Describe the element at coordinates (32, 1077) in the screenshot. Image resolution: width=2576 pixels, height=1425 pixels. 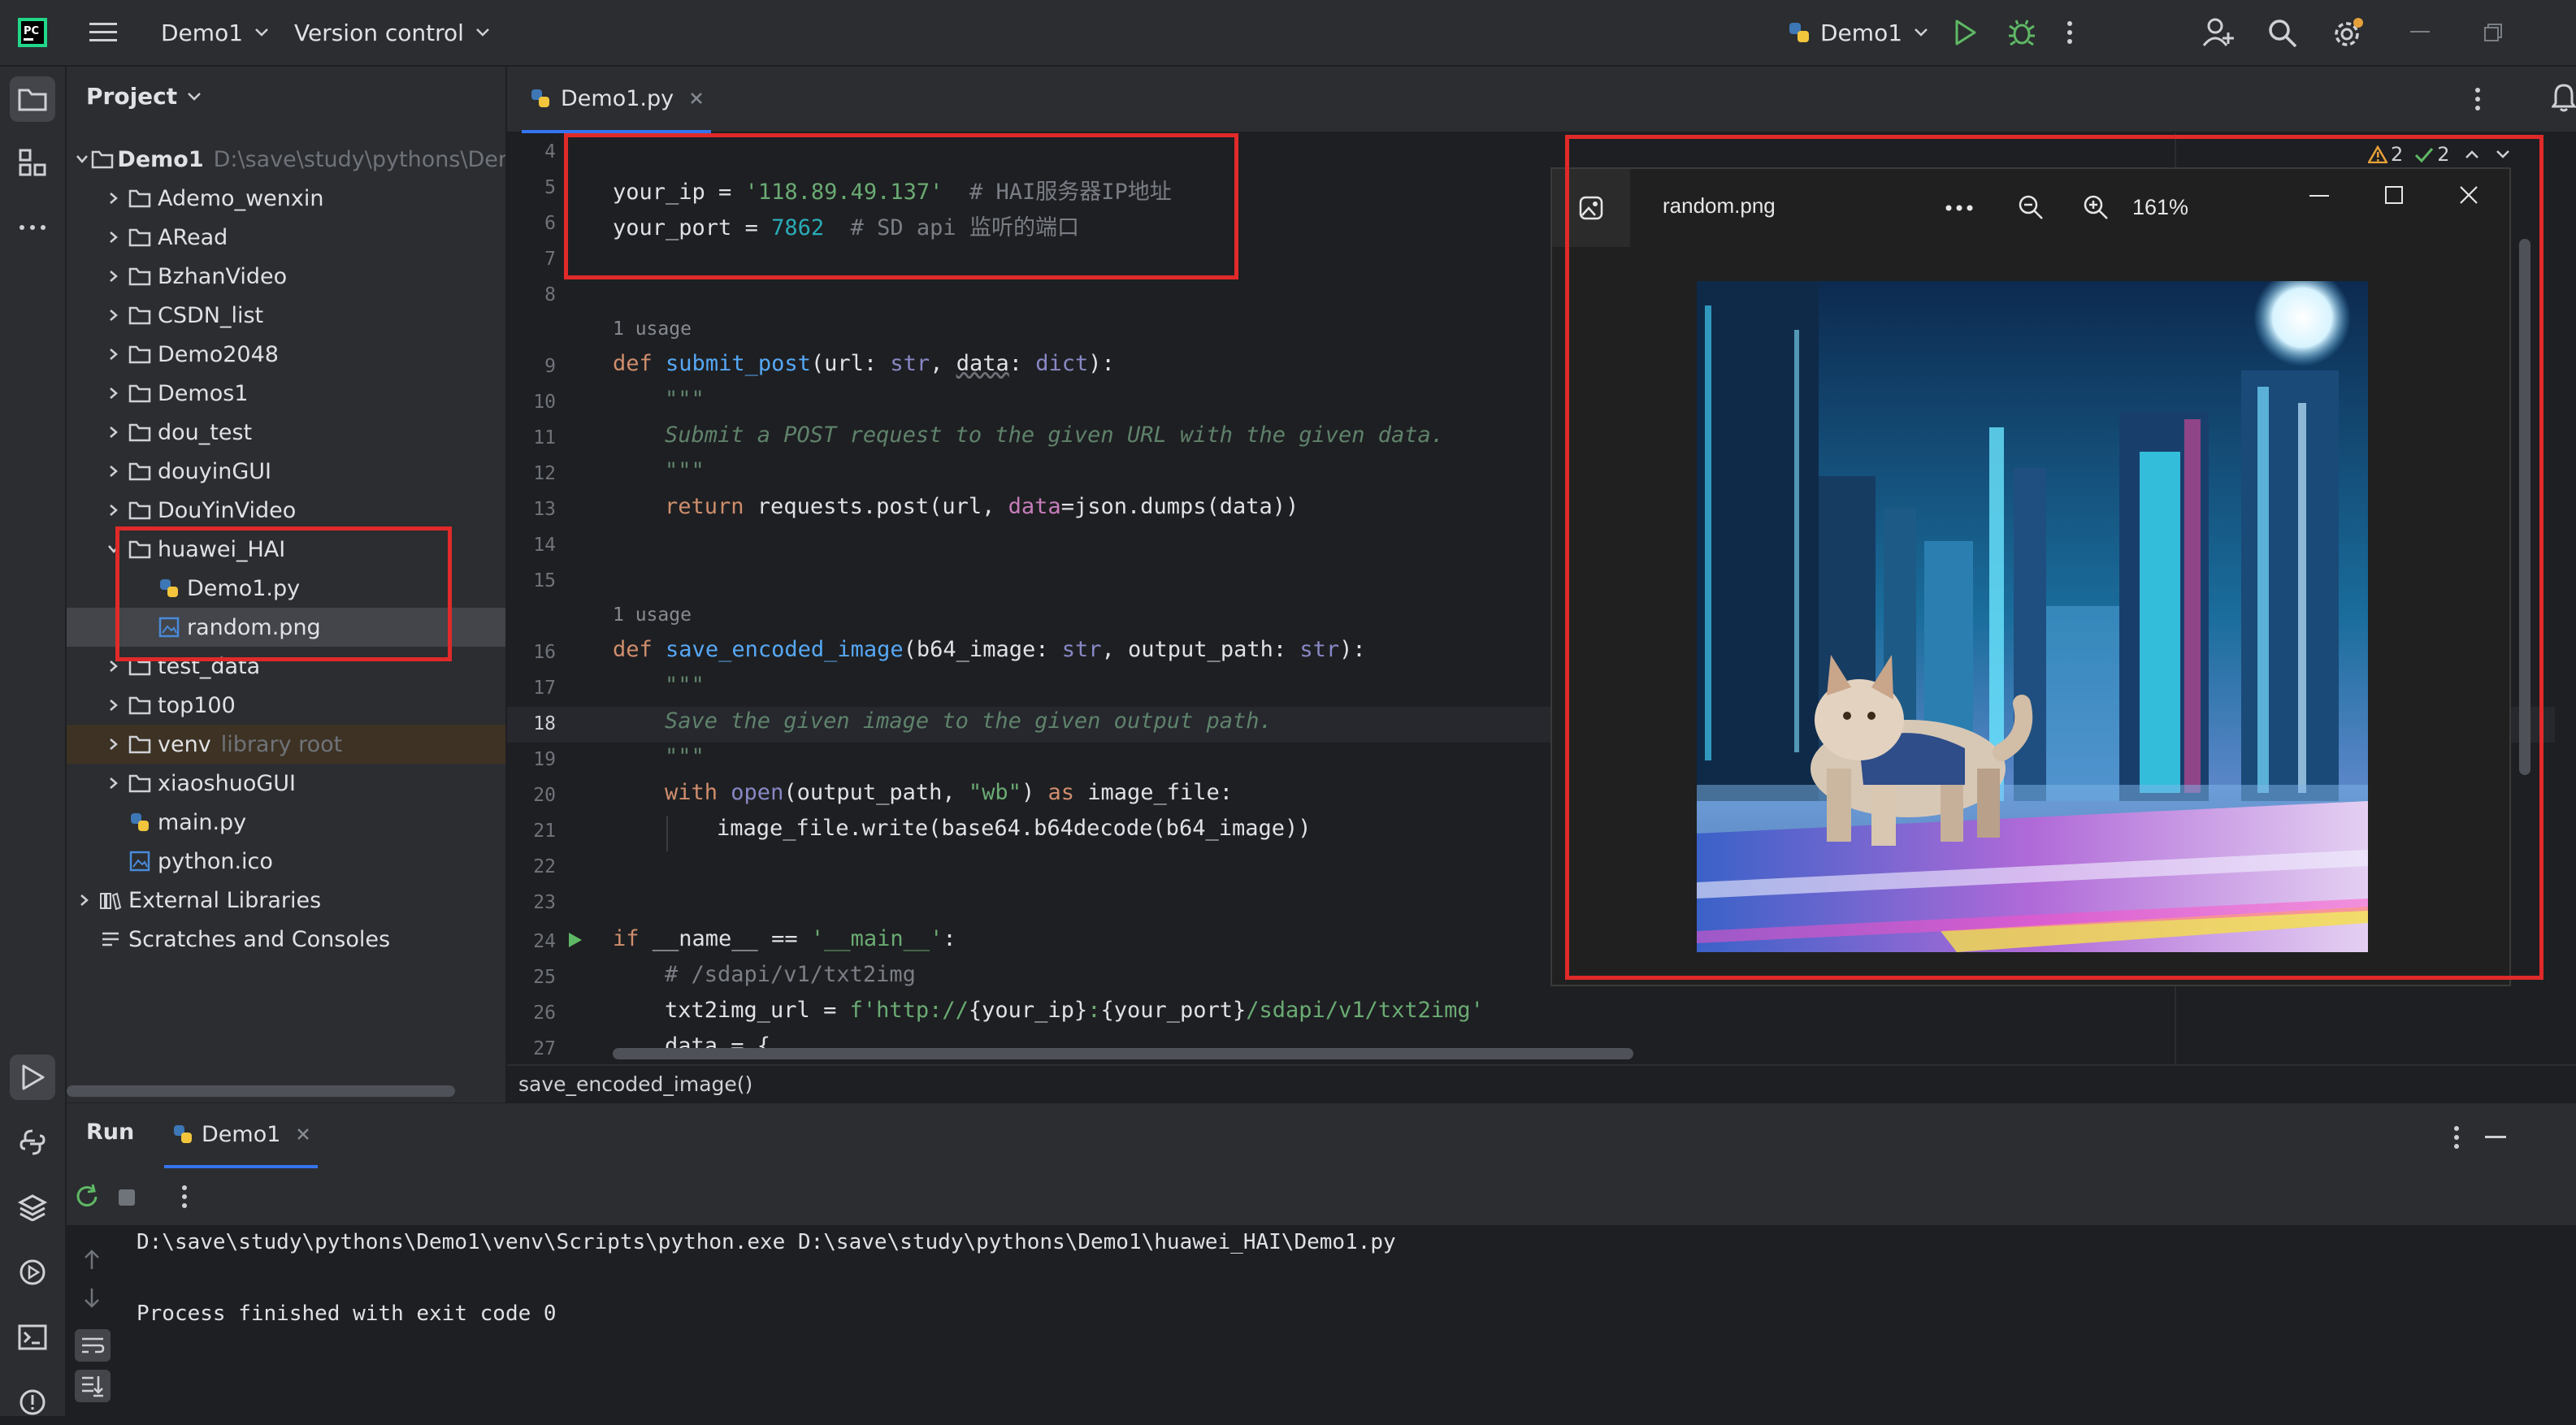
I see `run-tool-icon` at that location.